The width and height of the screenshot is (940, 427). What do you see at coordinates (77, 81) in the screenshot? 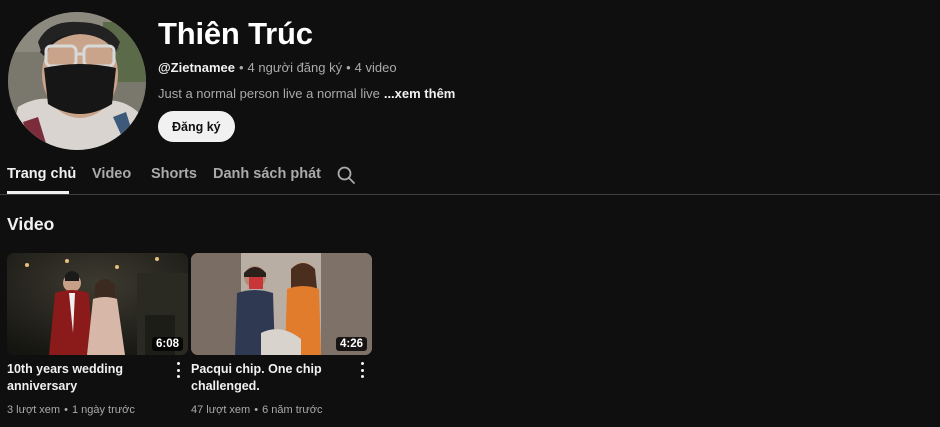
I see `channel-avatar` at bounding box center [77, 81].